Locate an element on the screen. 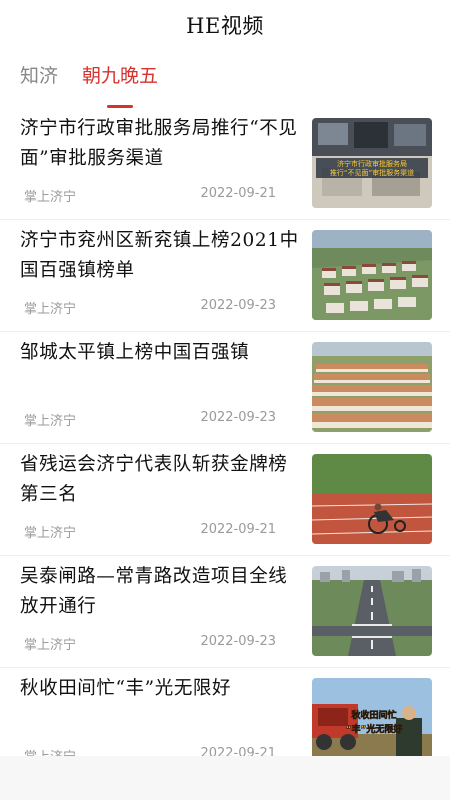 Image resolution: width=450 pixels, height=800 pixels. news-title: 邹城太平镇上榜中国百强镇 is located at coordinates (135, 352).